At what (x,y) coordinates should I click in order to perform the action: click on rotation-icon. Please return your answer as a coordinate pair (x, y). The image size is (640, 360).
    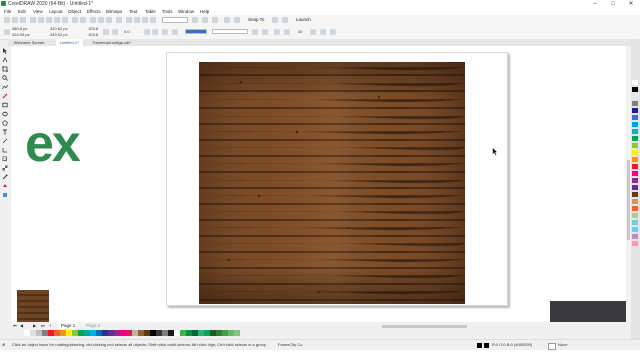
    Looking at the image, I should click on (115, 32).